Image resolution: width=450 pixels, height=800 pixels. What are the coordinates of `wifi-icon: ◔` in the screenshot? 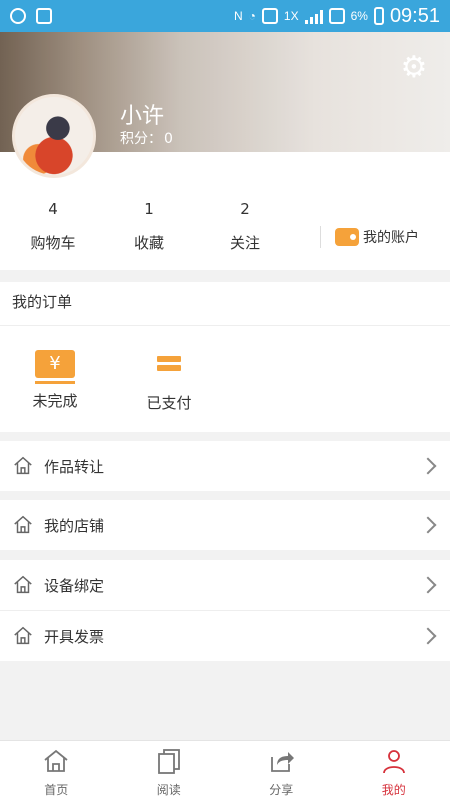 It's located at (252, 16).